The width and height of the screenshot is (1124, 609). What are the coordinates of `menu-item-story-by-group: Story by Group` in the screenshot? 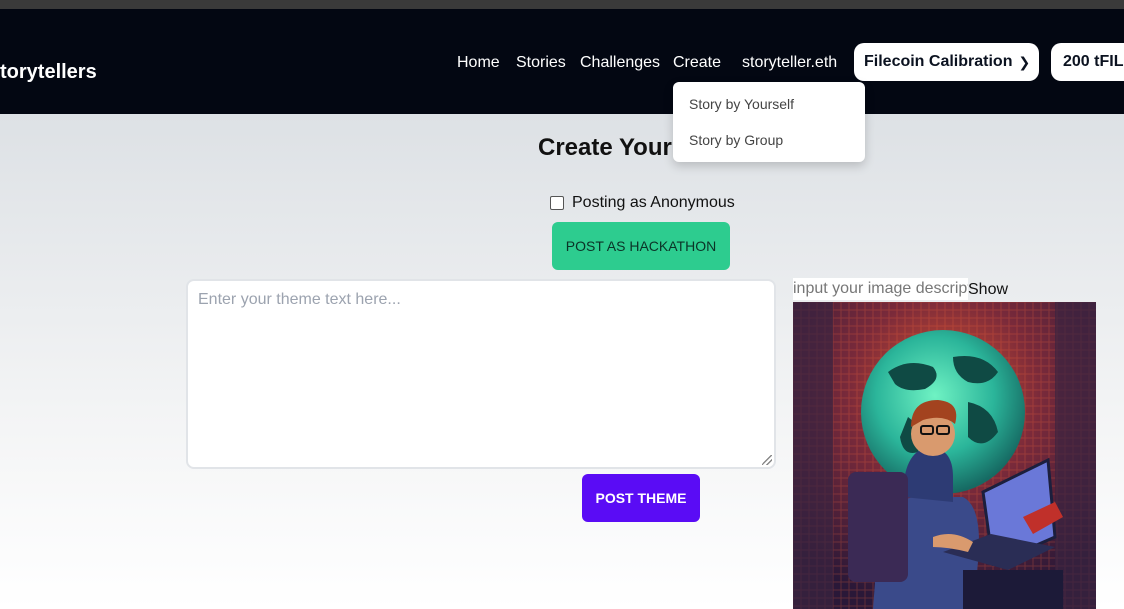 It's located at (736, 140).